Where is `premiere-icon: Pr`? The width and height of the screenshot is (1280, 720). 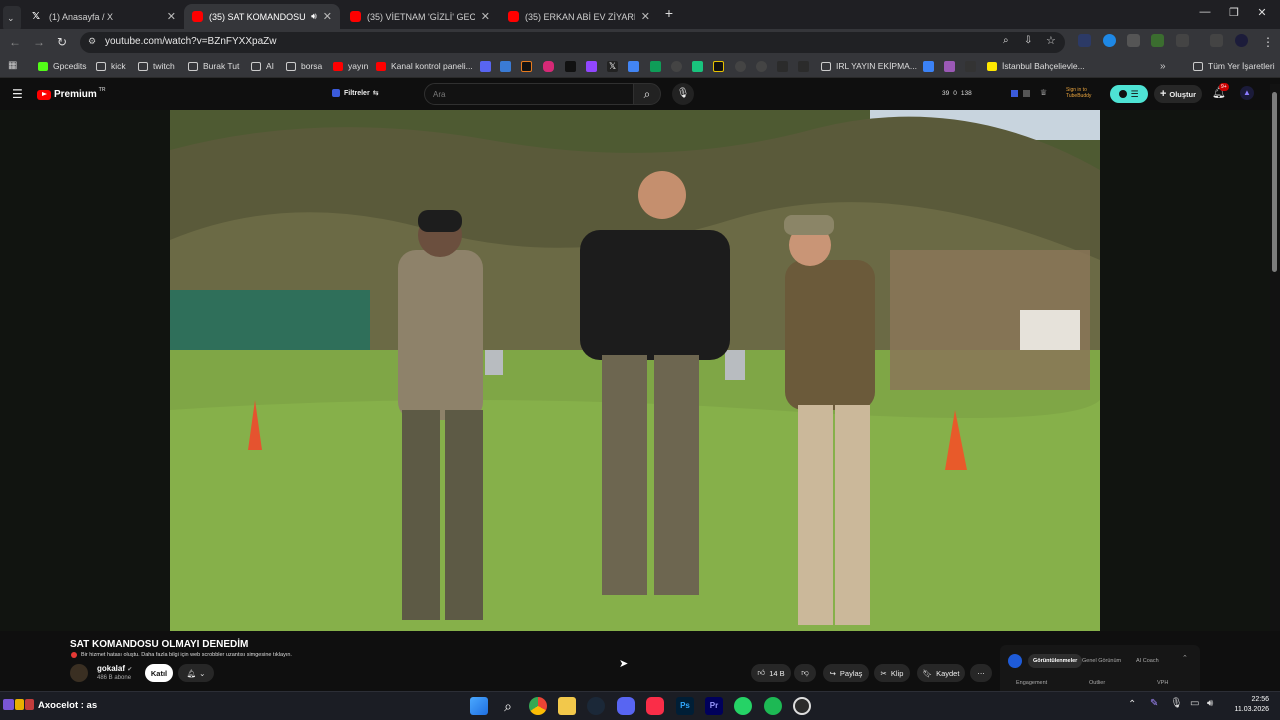
premiere-icon: Pr is located at coordinates (714, 706).